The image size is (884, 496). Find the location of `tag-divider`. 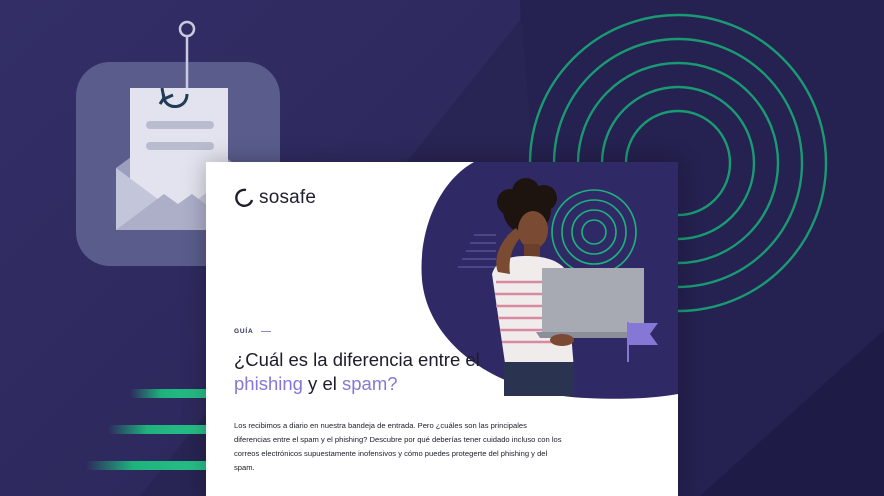

tag-divider is located at coordinates (266, 331).